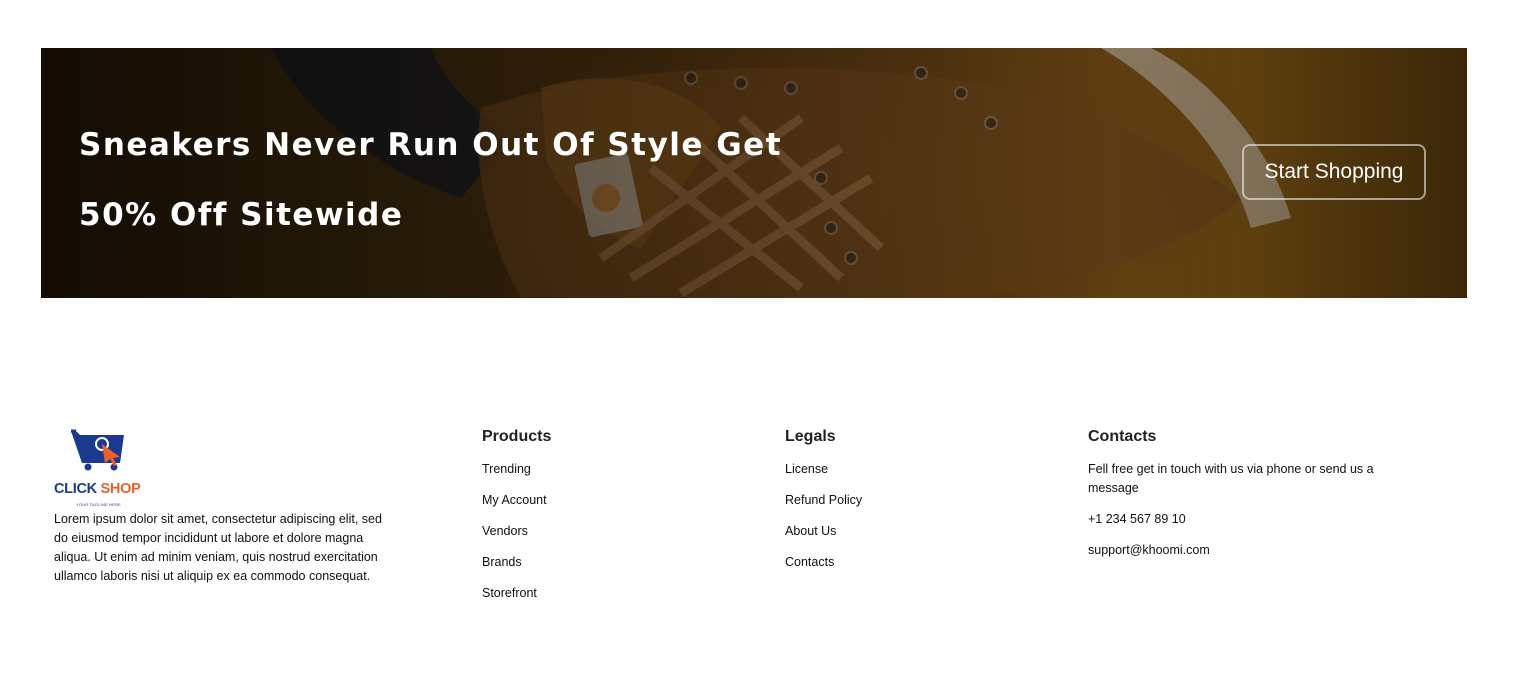 Image resolution: width=1517 pixels, height=687 pixels. I want to click on footer-link-trending: Trending, so click(506, 469).